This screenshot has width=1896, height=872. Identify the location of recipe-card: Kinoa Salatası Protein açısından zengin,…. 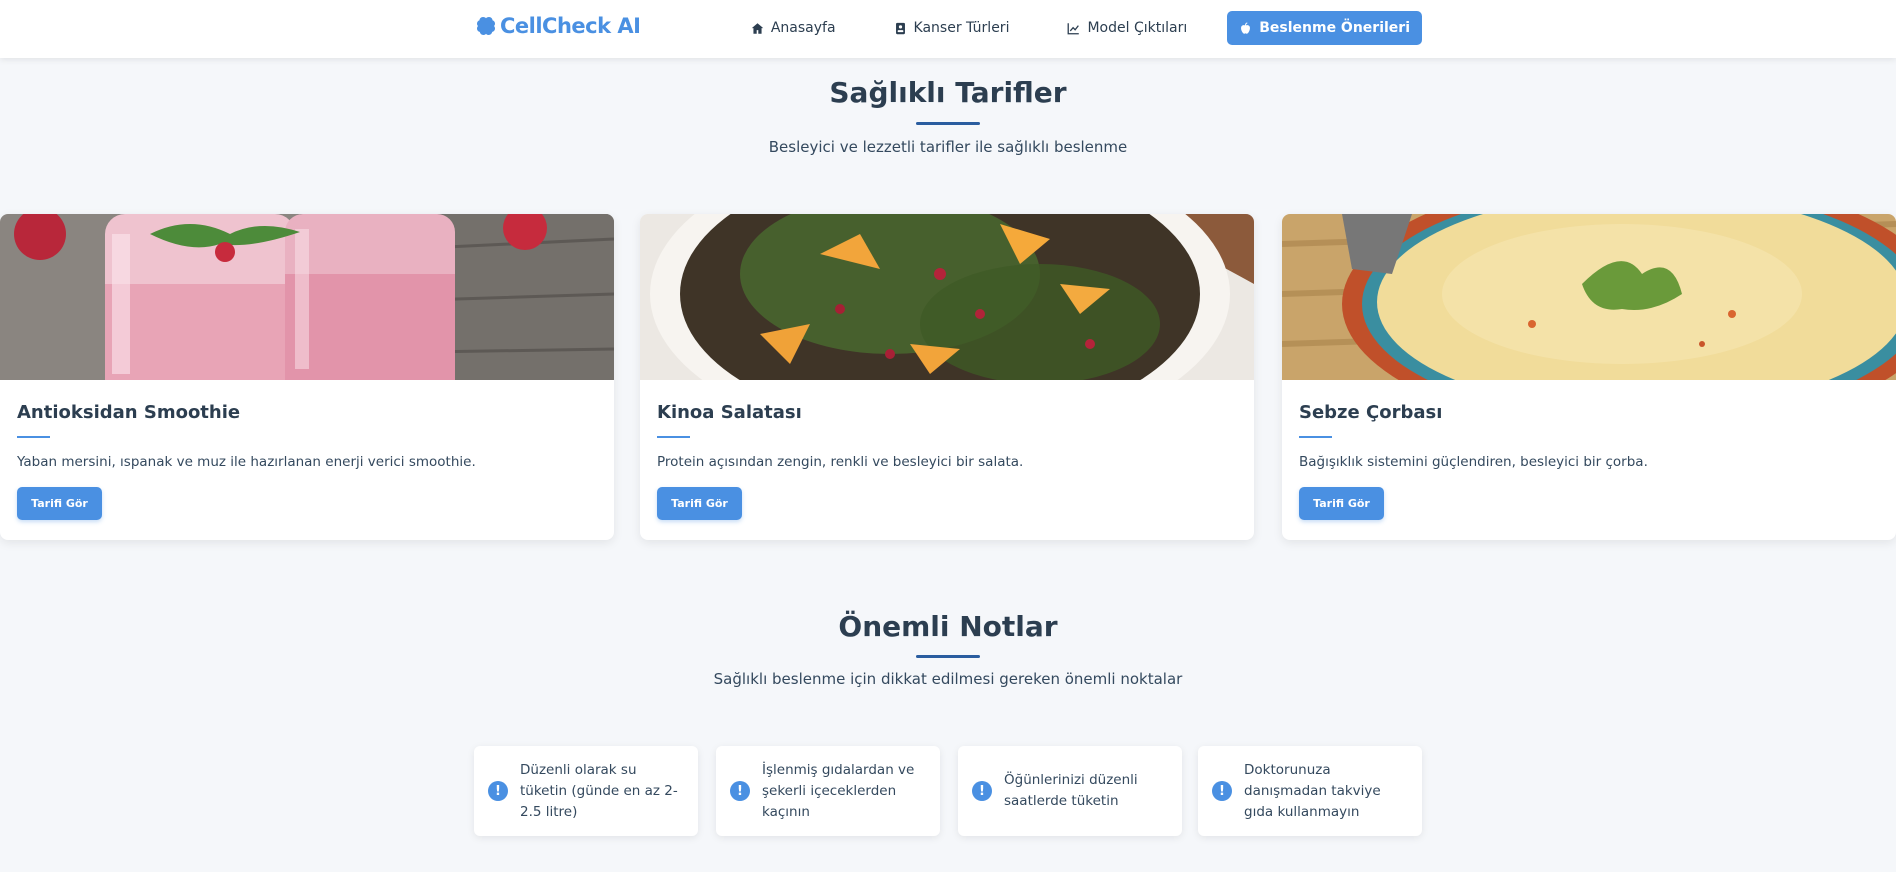
(947, 377).